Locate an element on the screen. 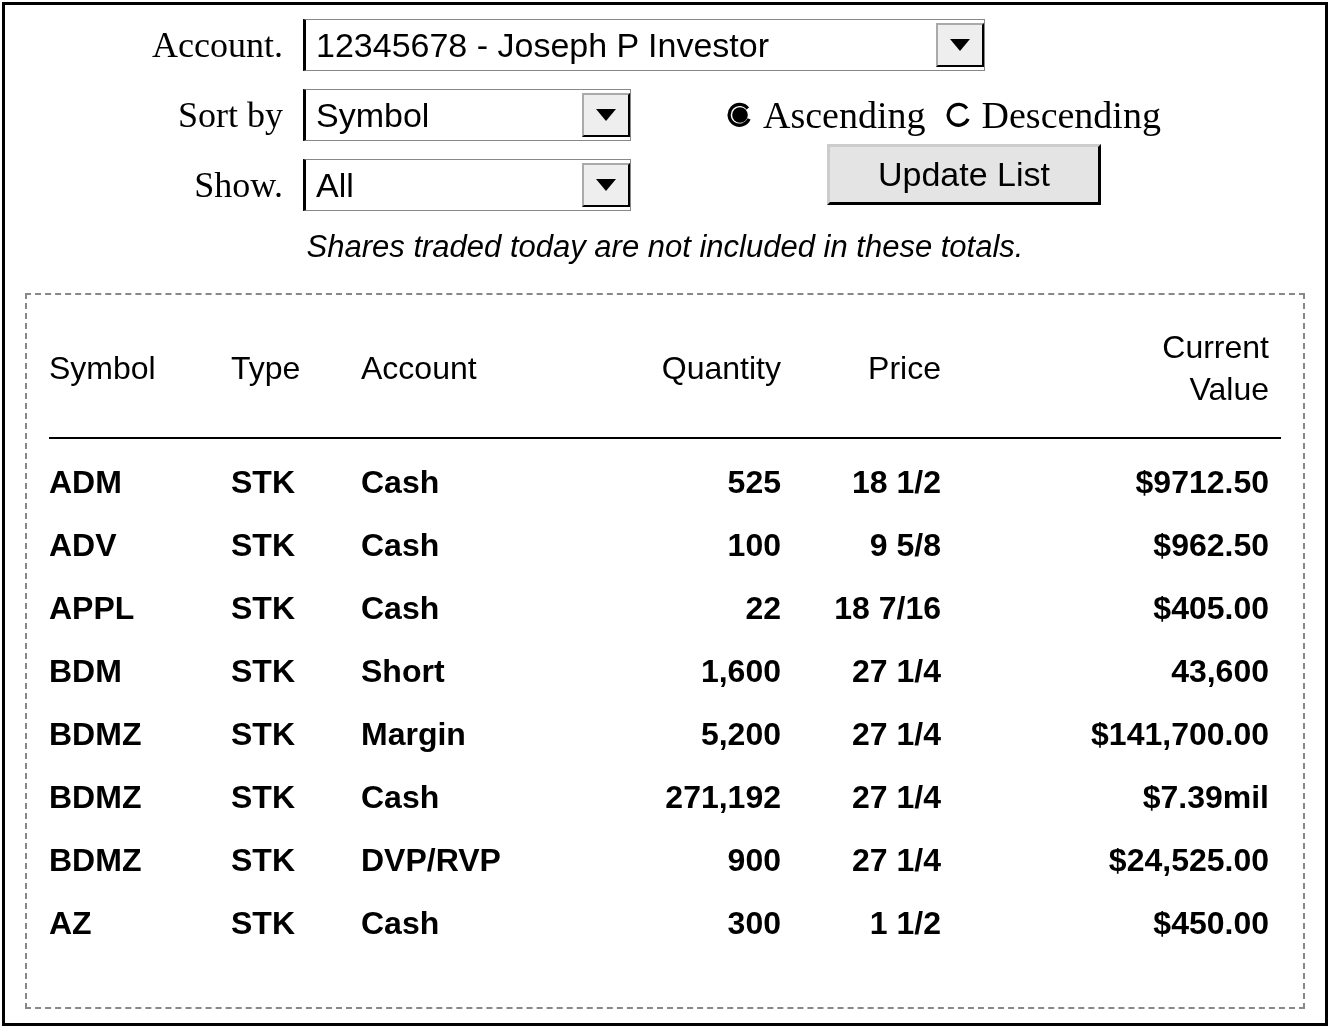  sort-order-radio: Descending is located at coordinates (1053, 115).